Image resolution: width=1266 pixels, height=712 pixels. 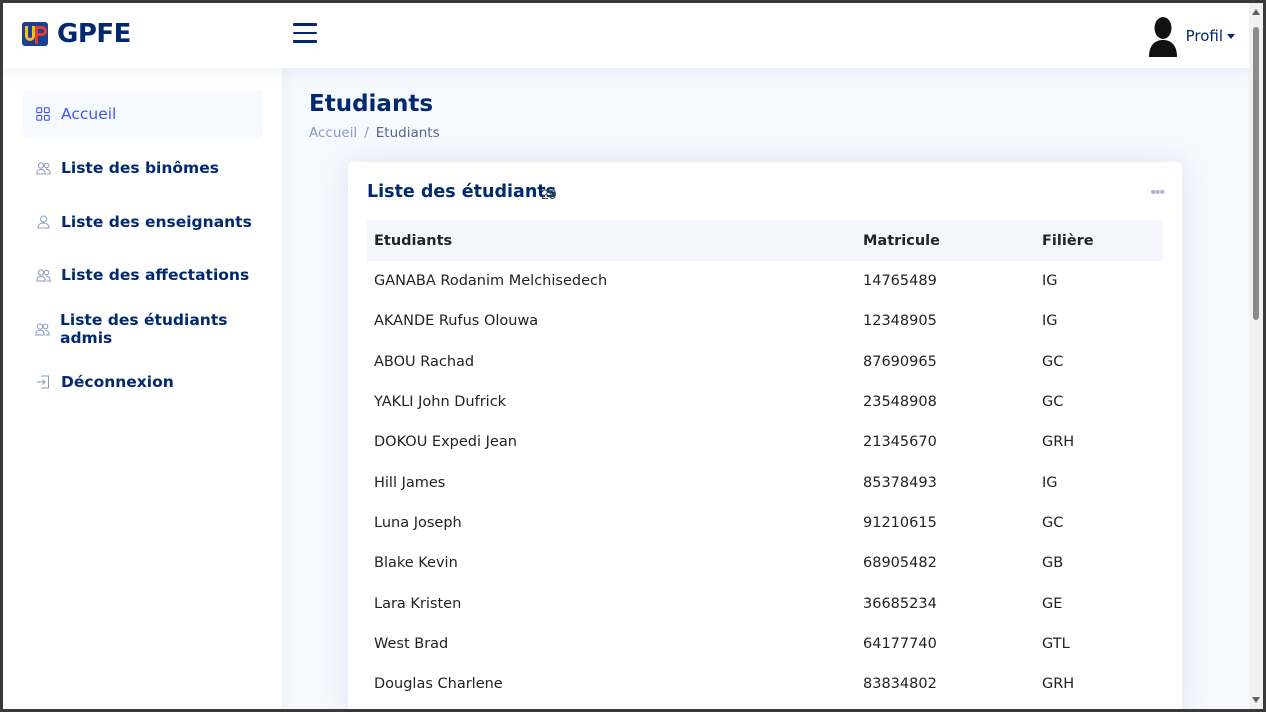 I want to click on grid-icon, so click(x=43, y=114).